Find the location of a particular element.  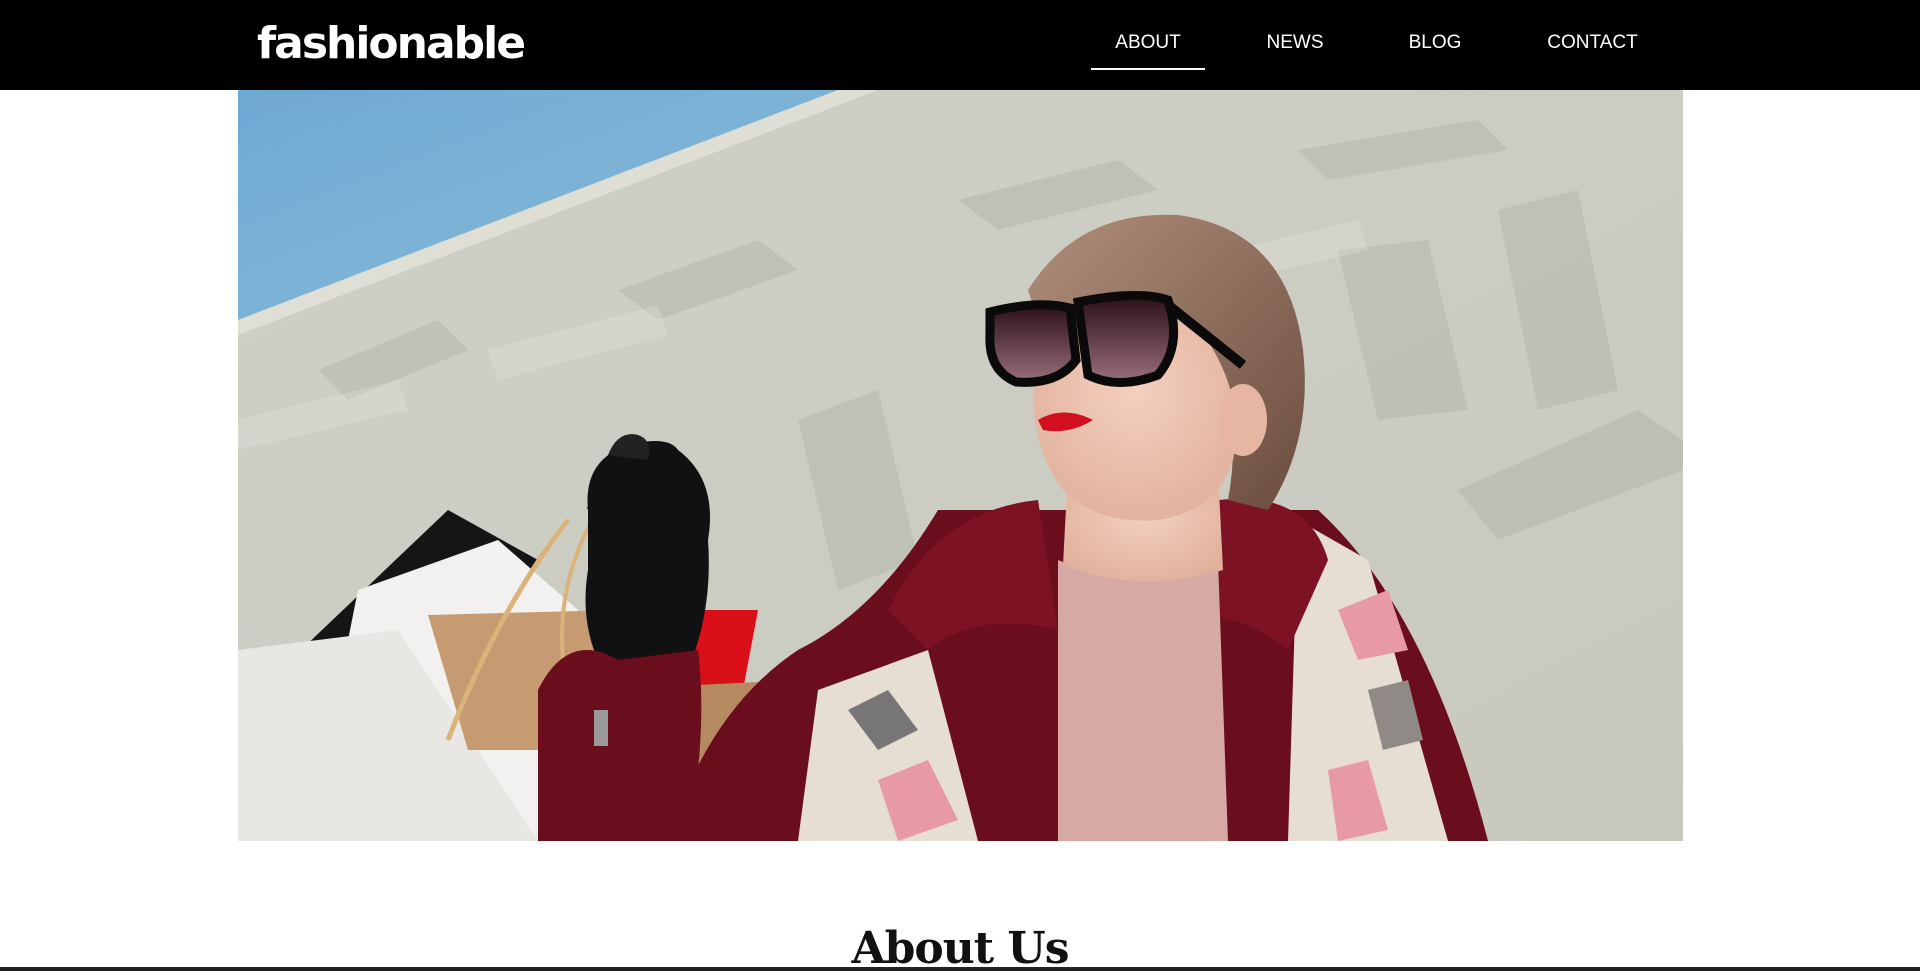

nav-link-blog: BLOG is located at coordinates (1435, 45).